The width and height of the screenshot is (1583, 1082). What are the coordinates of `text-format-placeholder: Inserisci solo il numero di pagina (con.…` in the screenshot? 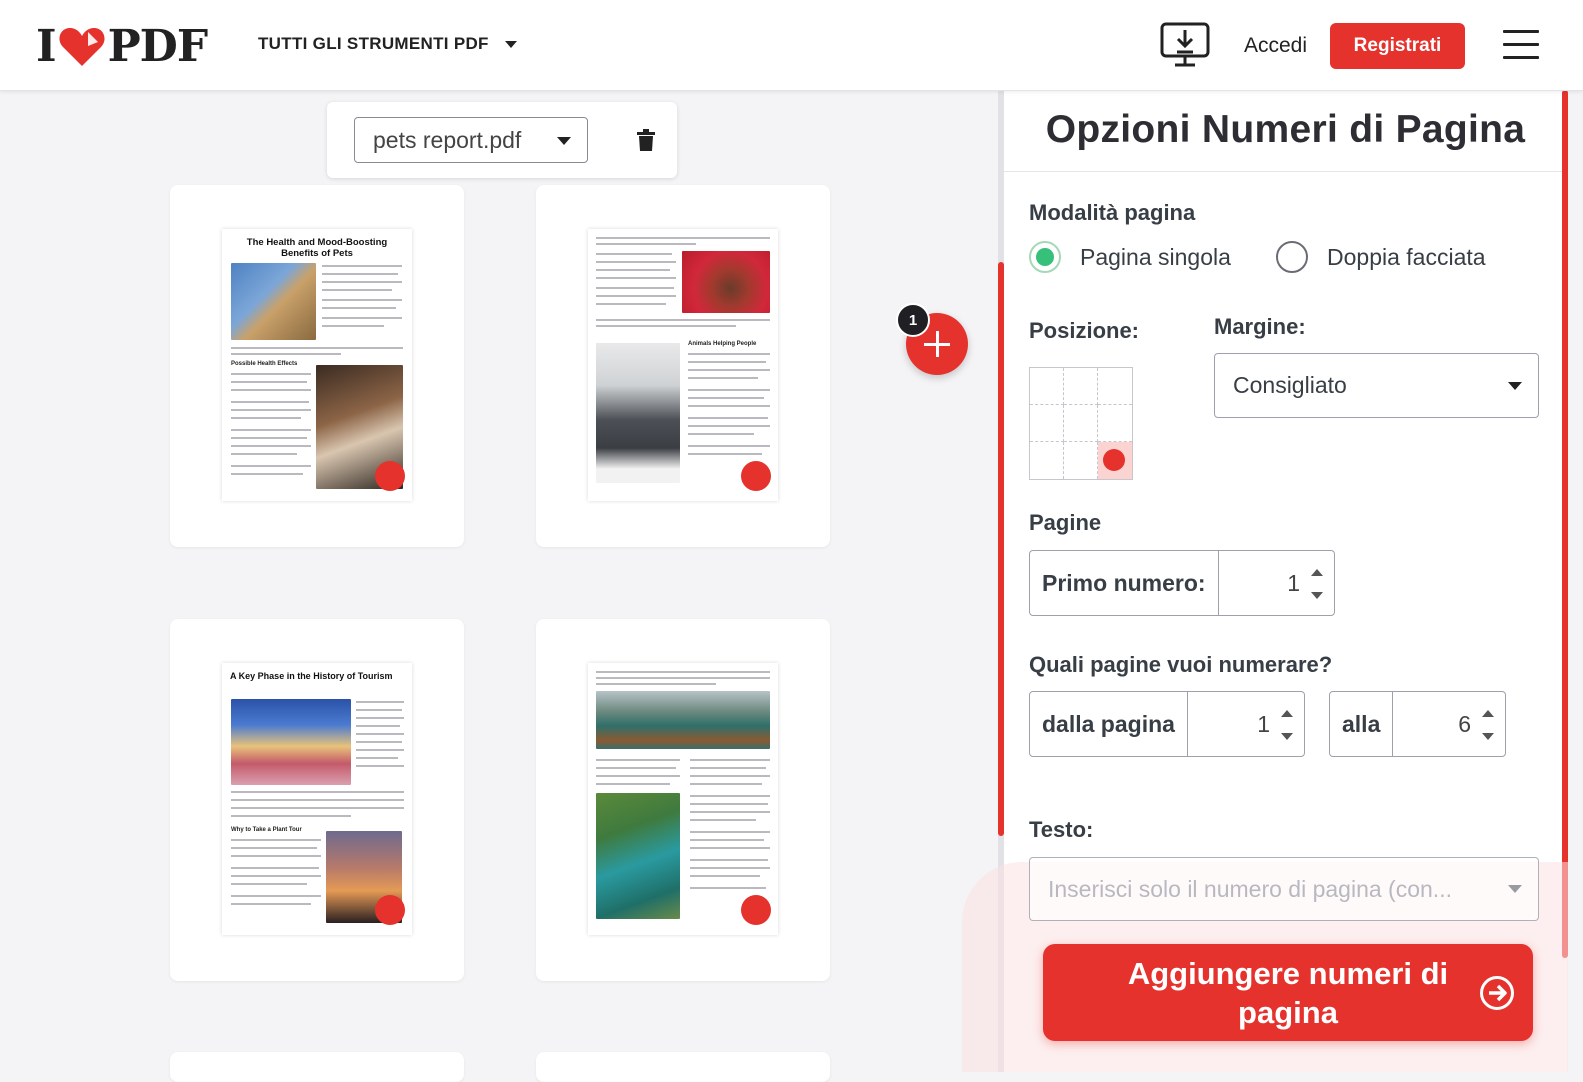 It's located at (1250, 888).